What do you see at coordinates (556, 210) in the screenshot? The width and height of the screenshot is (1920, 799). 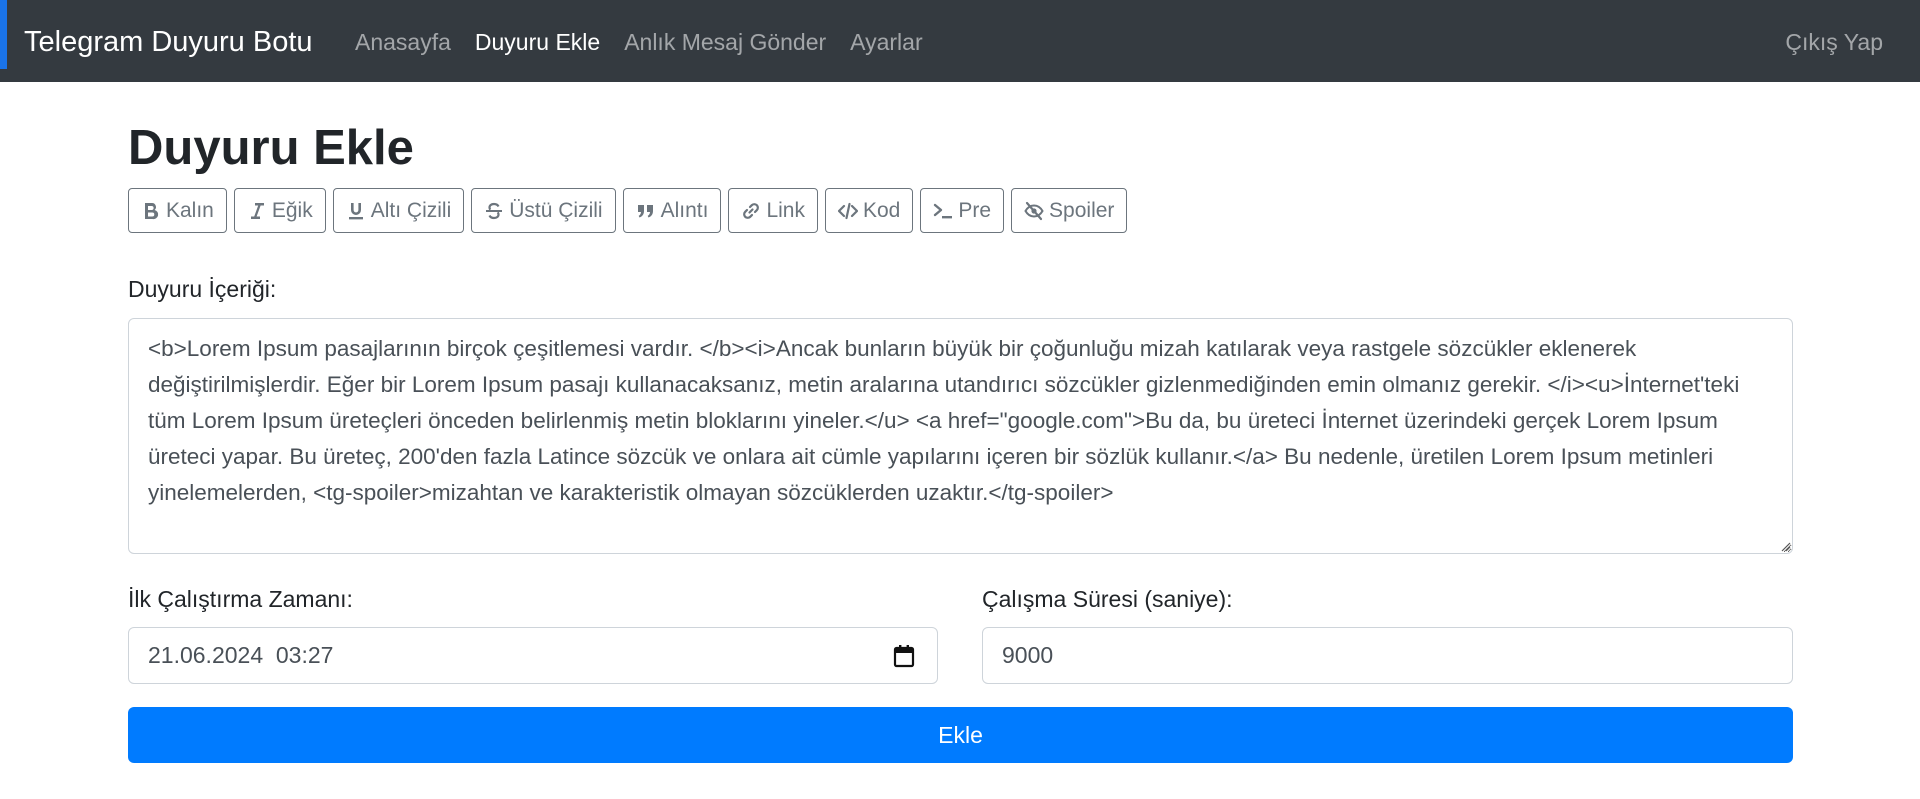 I see `strikethrough-button-label: Üstü Çizili` at bounding box center [556, 210].